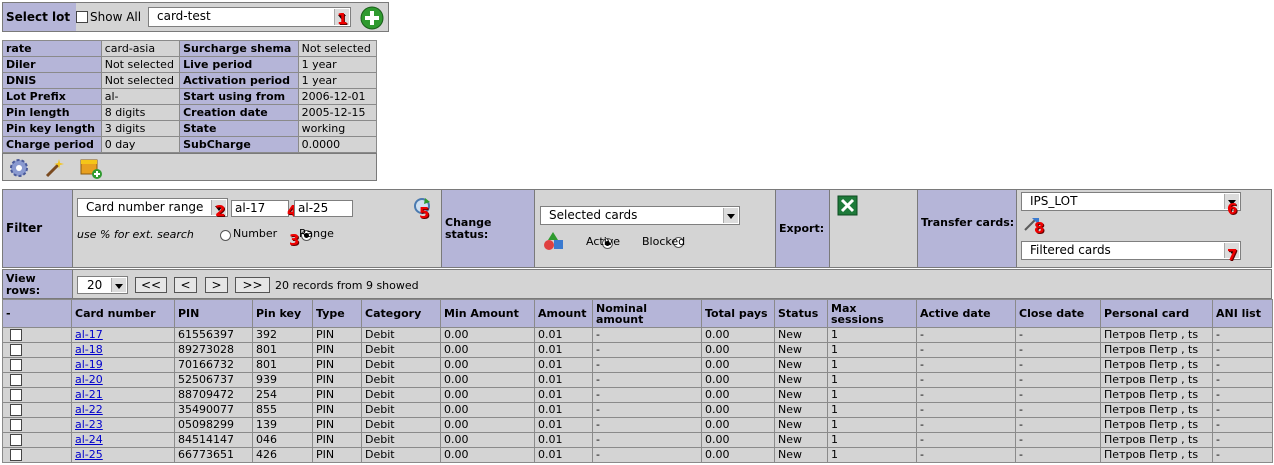  Describe the element at coordinates (872, 335) in the screenshot. I see `table-cell: 1` at that location.